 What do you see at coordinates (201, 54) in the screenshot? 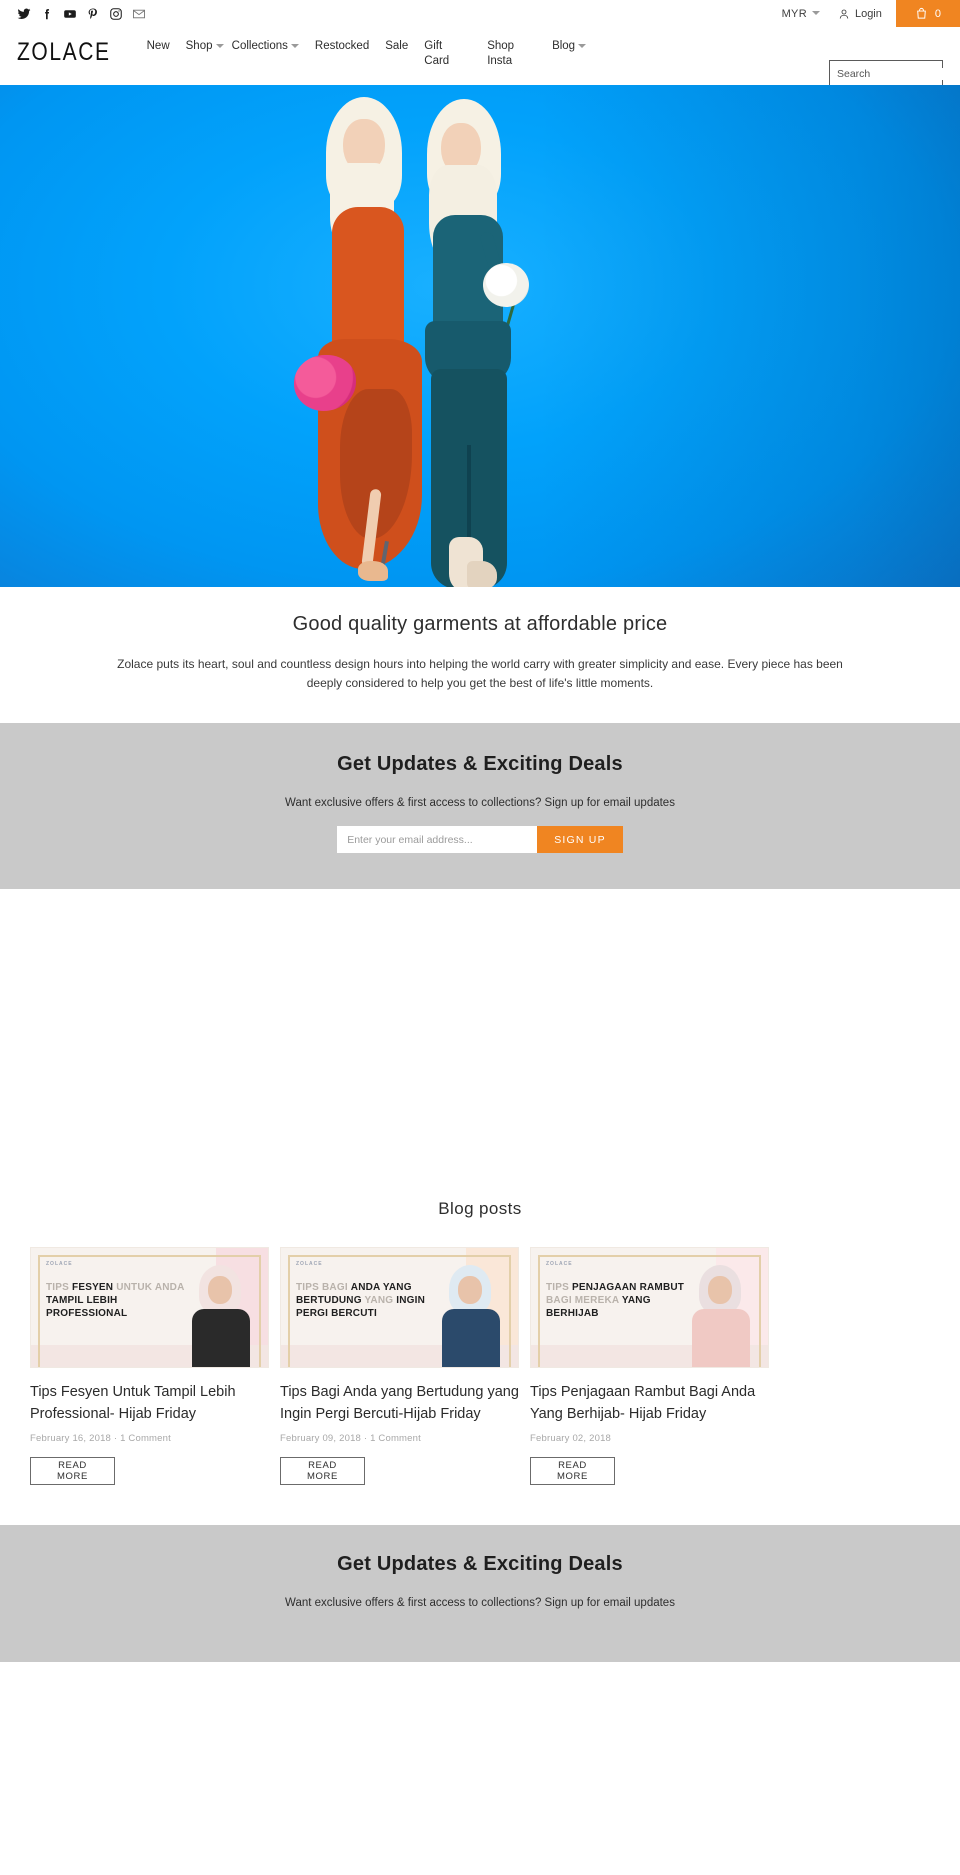
I see `nav-item-shop: Shop` at bounding box center [201, 54].